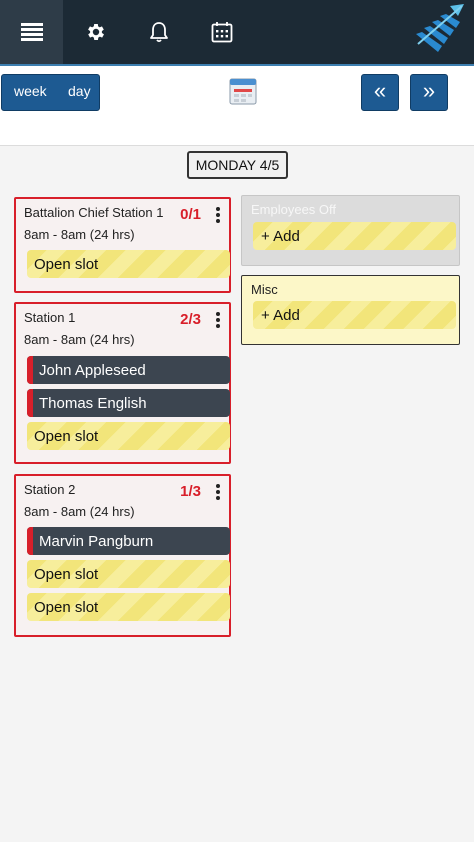 This screenshot has height=842, width=474. I want to click on misc-title: Misc, so click(264, 289).